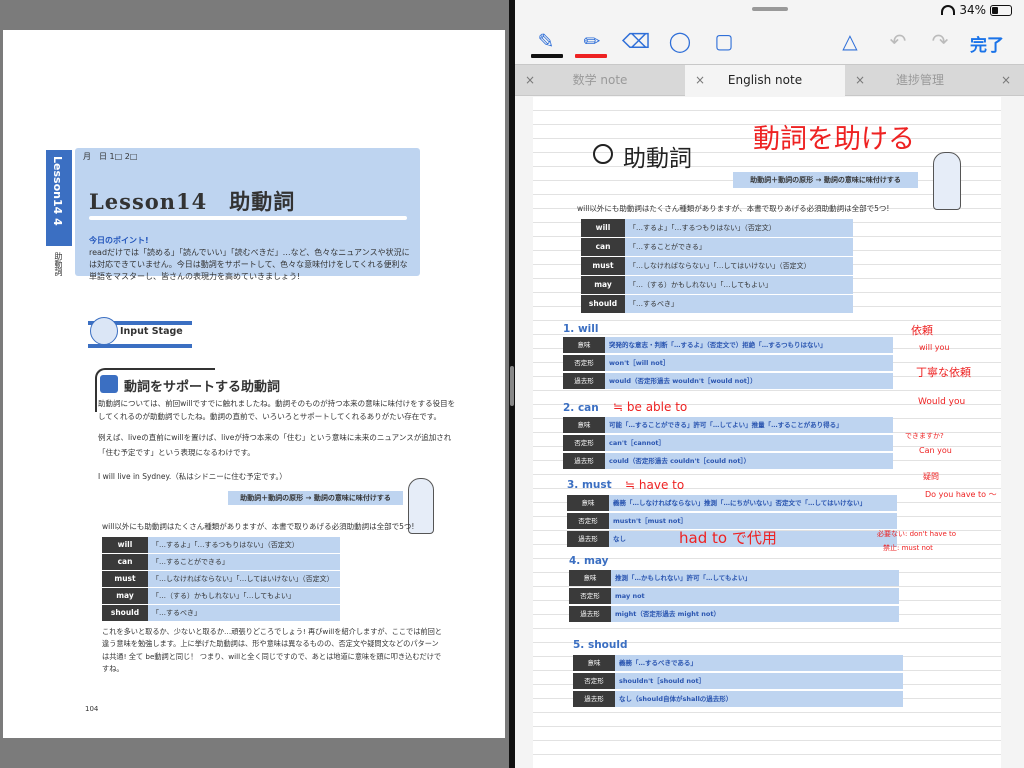 This screenshot has height=768, width=1024. What do you see at coordinates (961, 494) in the screenshot?
I see `note-do-you: Do you have to ～` at bounding box center [961, 494].